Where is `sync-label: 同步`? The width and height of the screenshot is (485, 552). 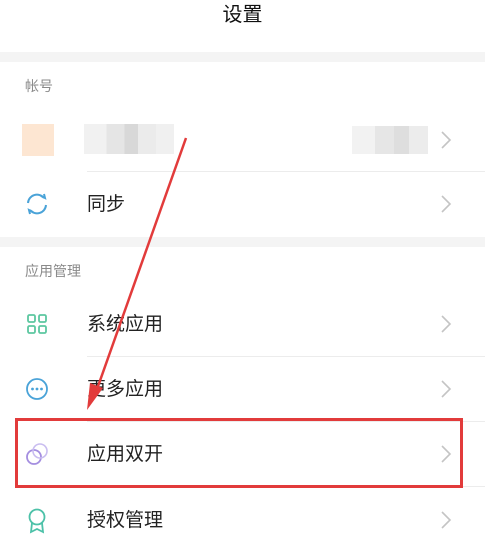
sync-label: 同步 is located at coordinates (106, 204).